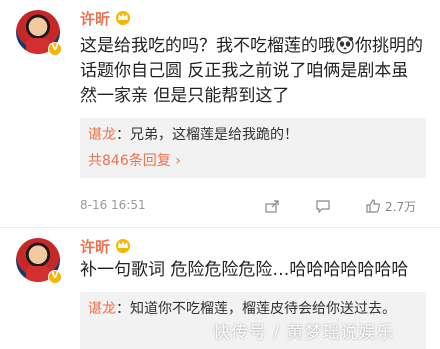 Image resolution: width=440 pixels, height=349 pixels. I want to click on like-icon, so click(373, 206).